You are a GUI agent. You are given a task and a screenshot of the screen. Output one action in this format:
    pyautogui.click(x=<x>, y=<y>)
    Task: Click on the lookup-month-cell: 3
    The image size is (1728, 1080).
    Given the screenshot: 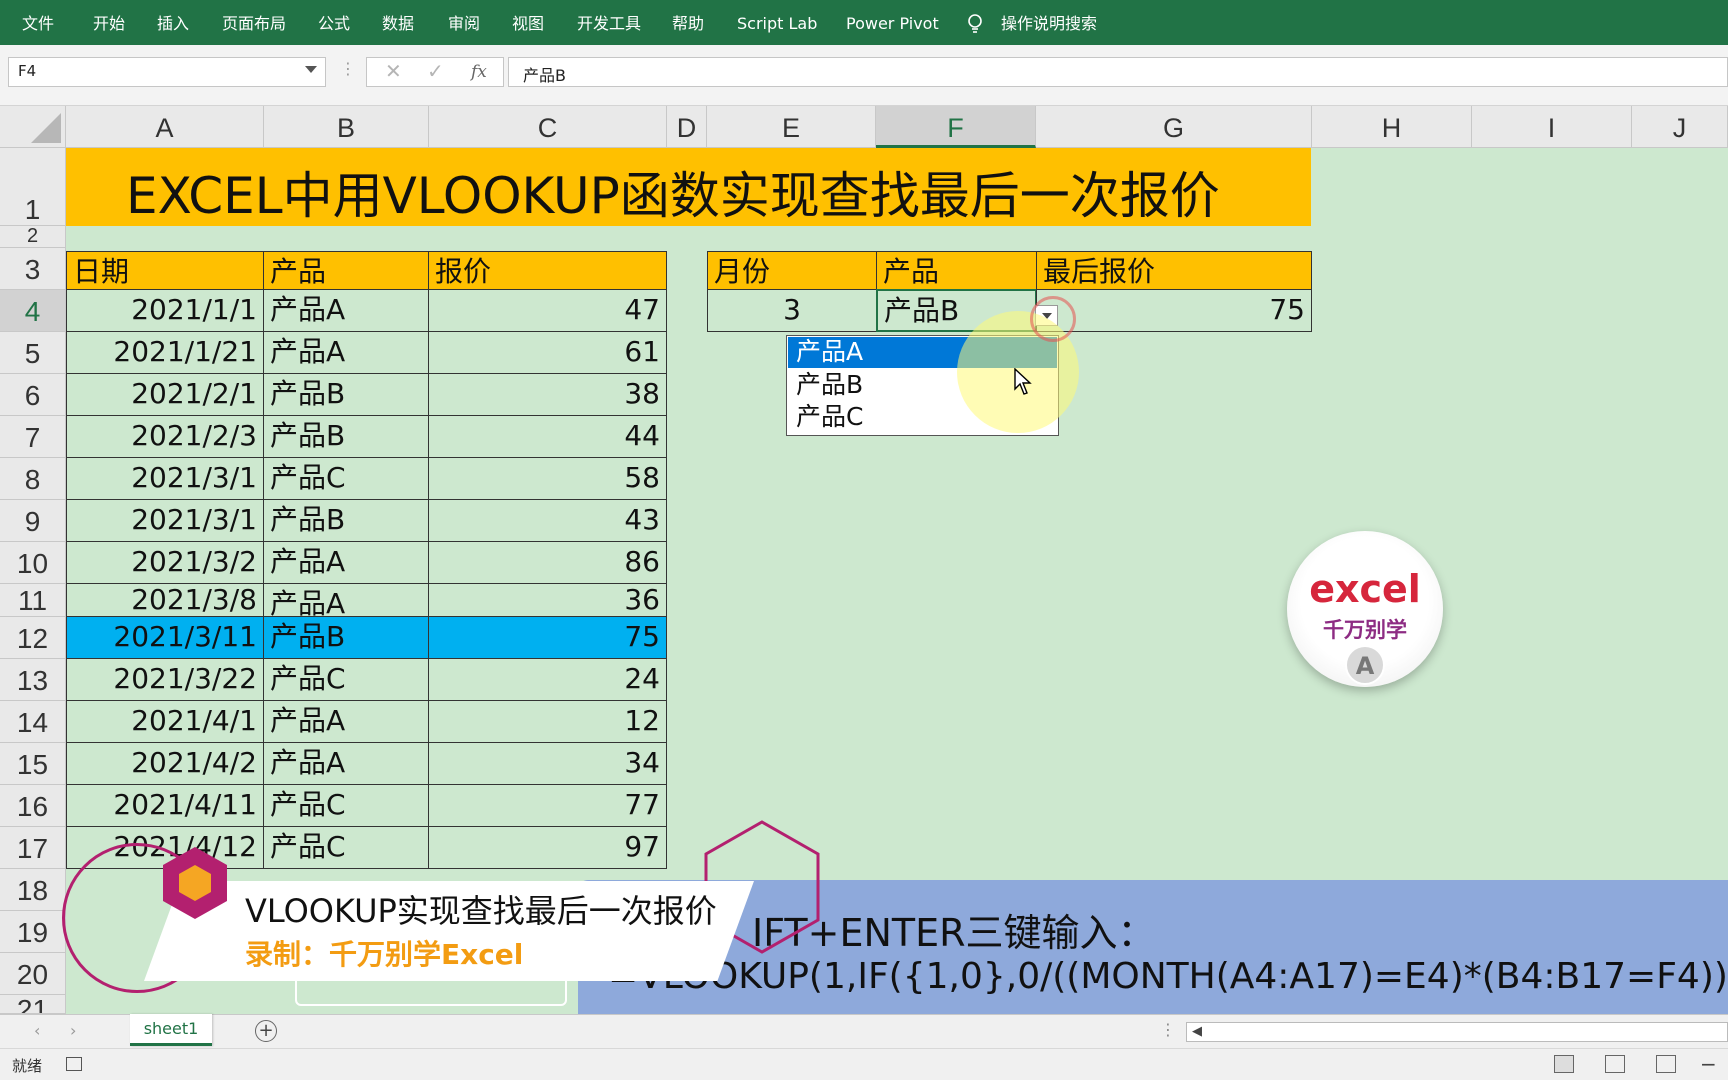 What is the action you would take?
    pyautogui.click(x=792, y=310)
    